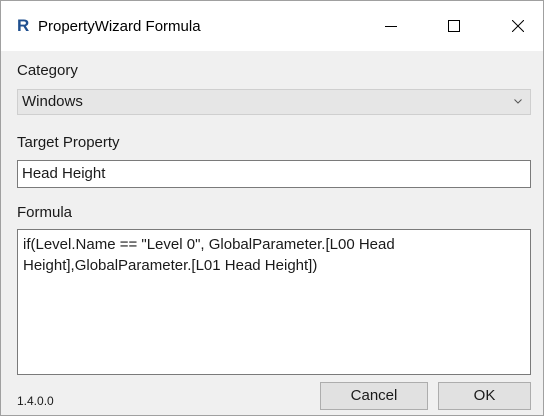  What do you see at coordinates (484, 396) in the screenshot?
I see `ok-button: OK` at bounding box center [484, 396].